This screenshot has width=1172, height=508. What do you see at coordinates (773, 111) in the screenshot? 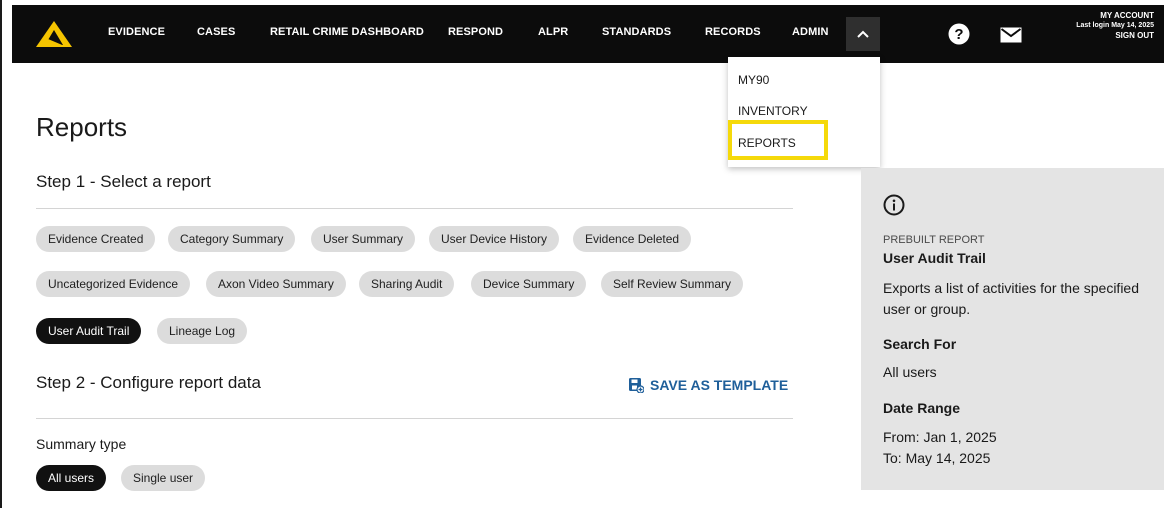
I see `dropdown-item-inventory: INVENTORY` at bounding box center [773, 111].